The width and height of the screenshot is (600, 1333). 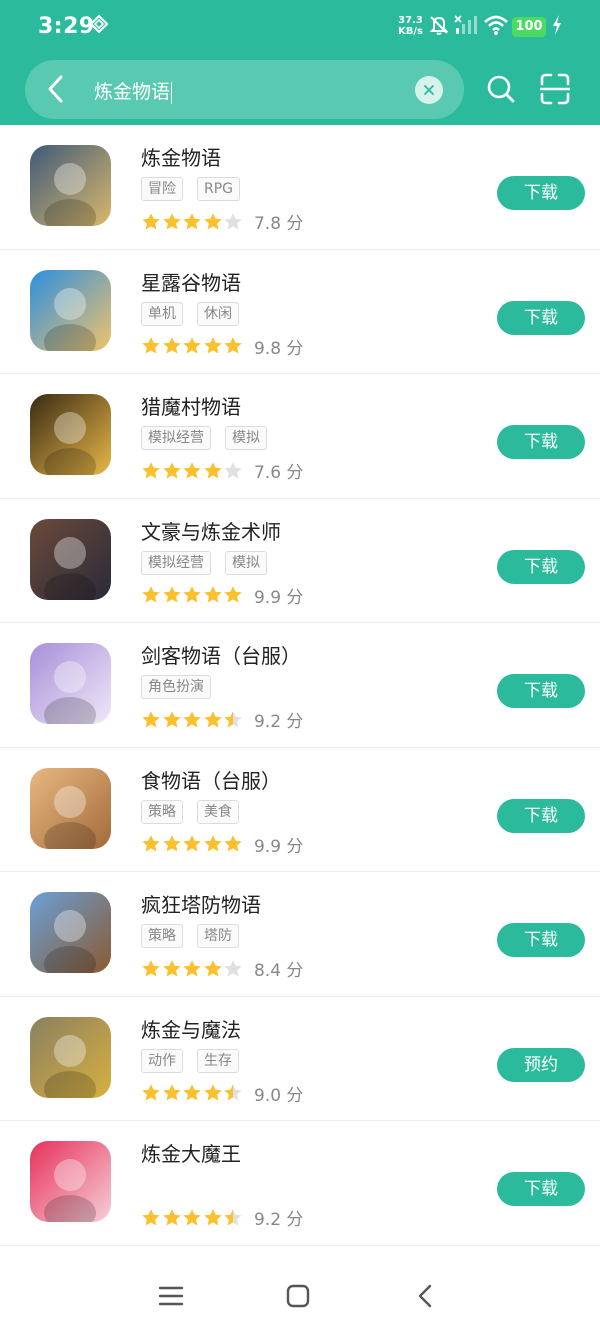 I want to click on app-name: 炼金物语, so click(x=181, y=156).